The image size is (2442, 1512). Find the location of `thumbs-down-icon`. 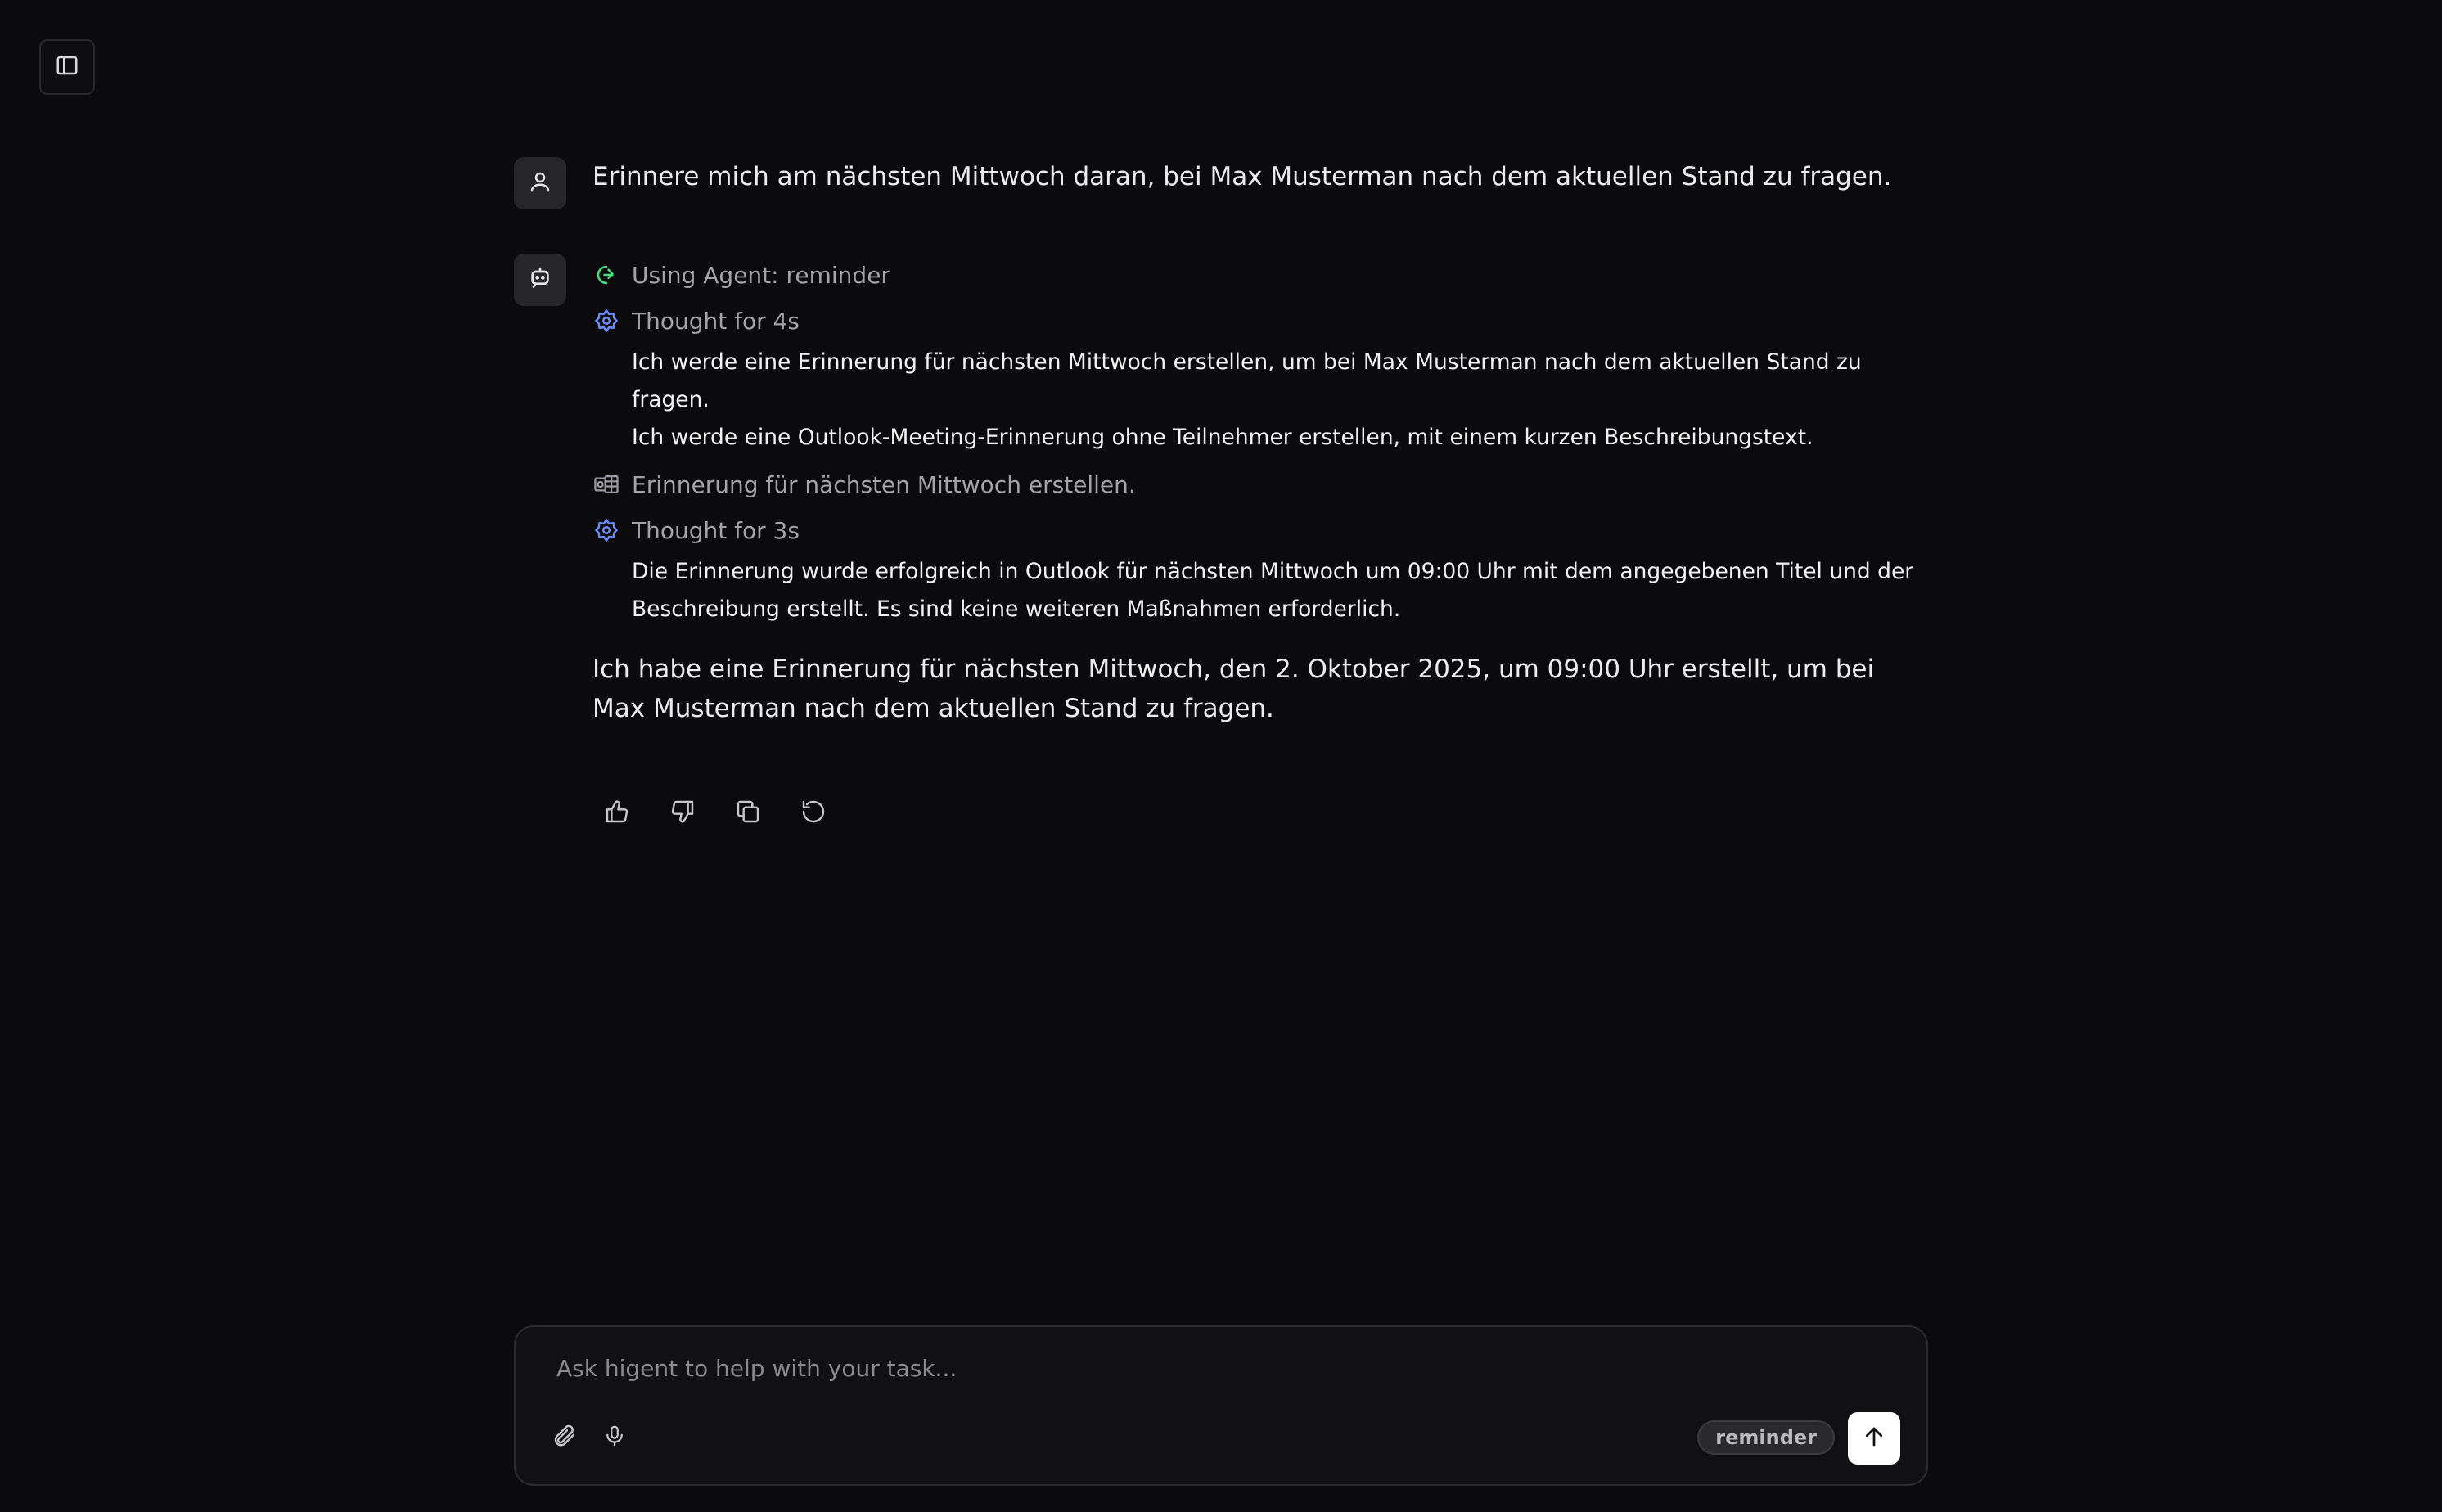

thumbs-down-icon is located at coordinates (682, 814).